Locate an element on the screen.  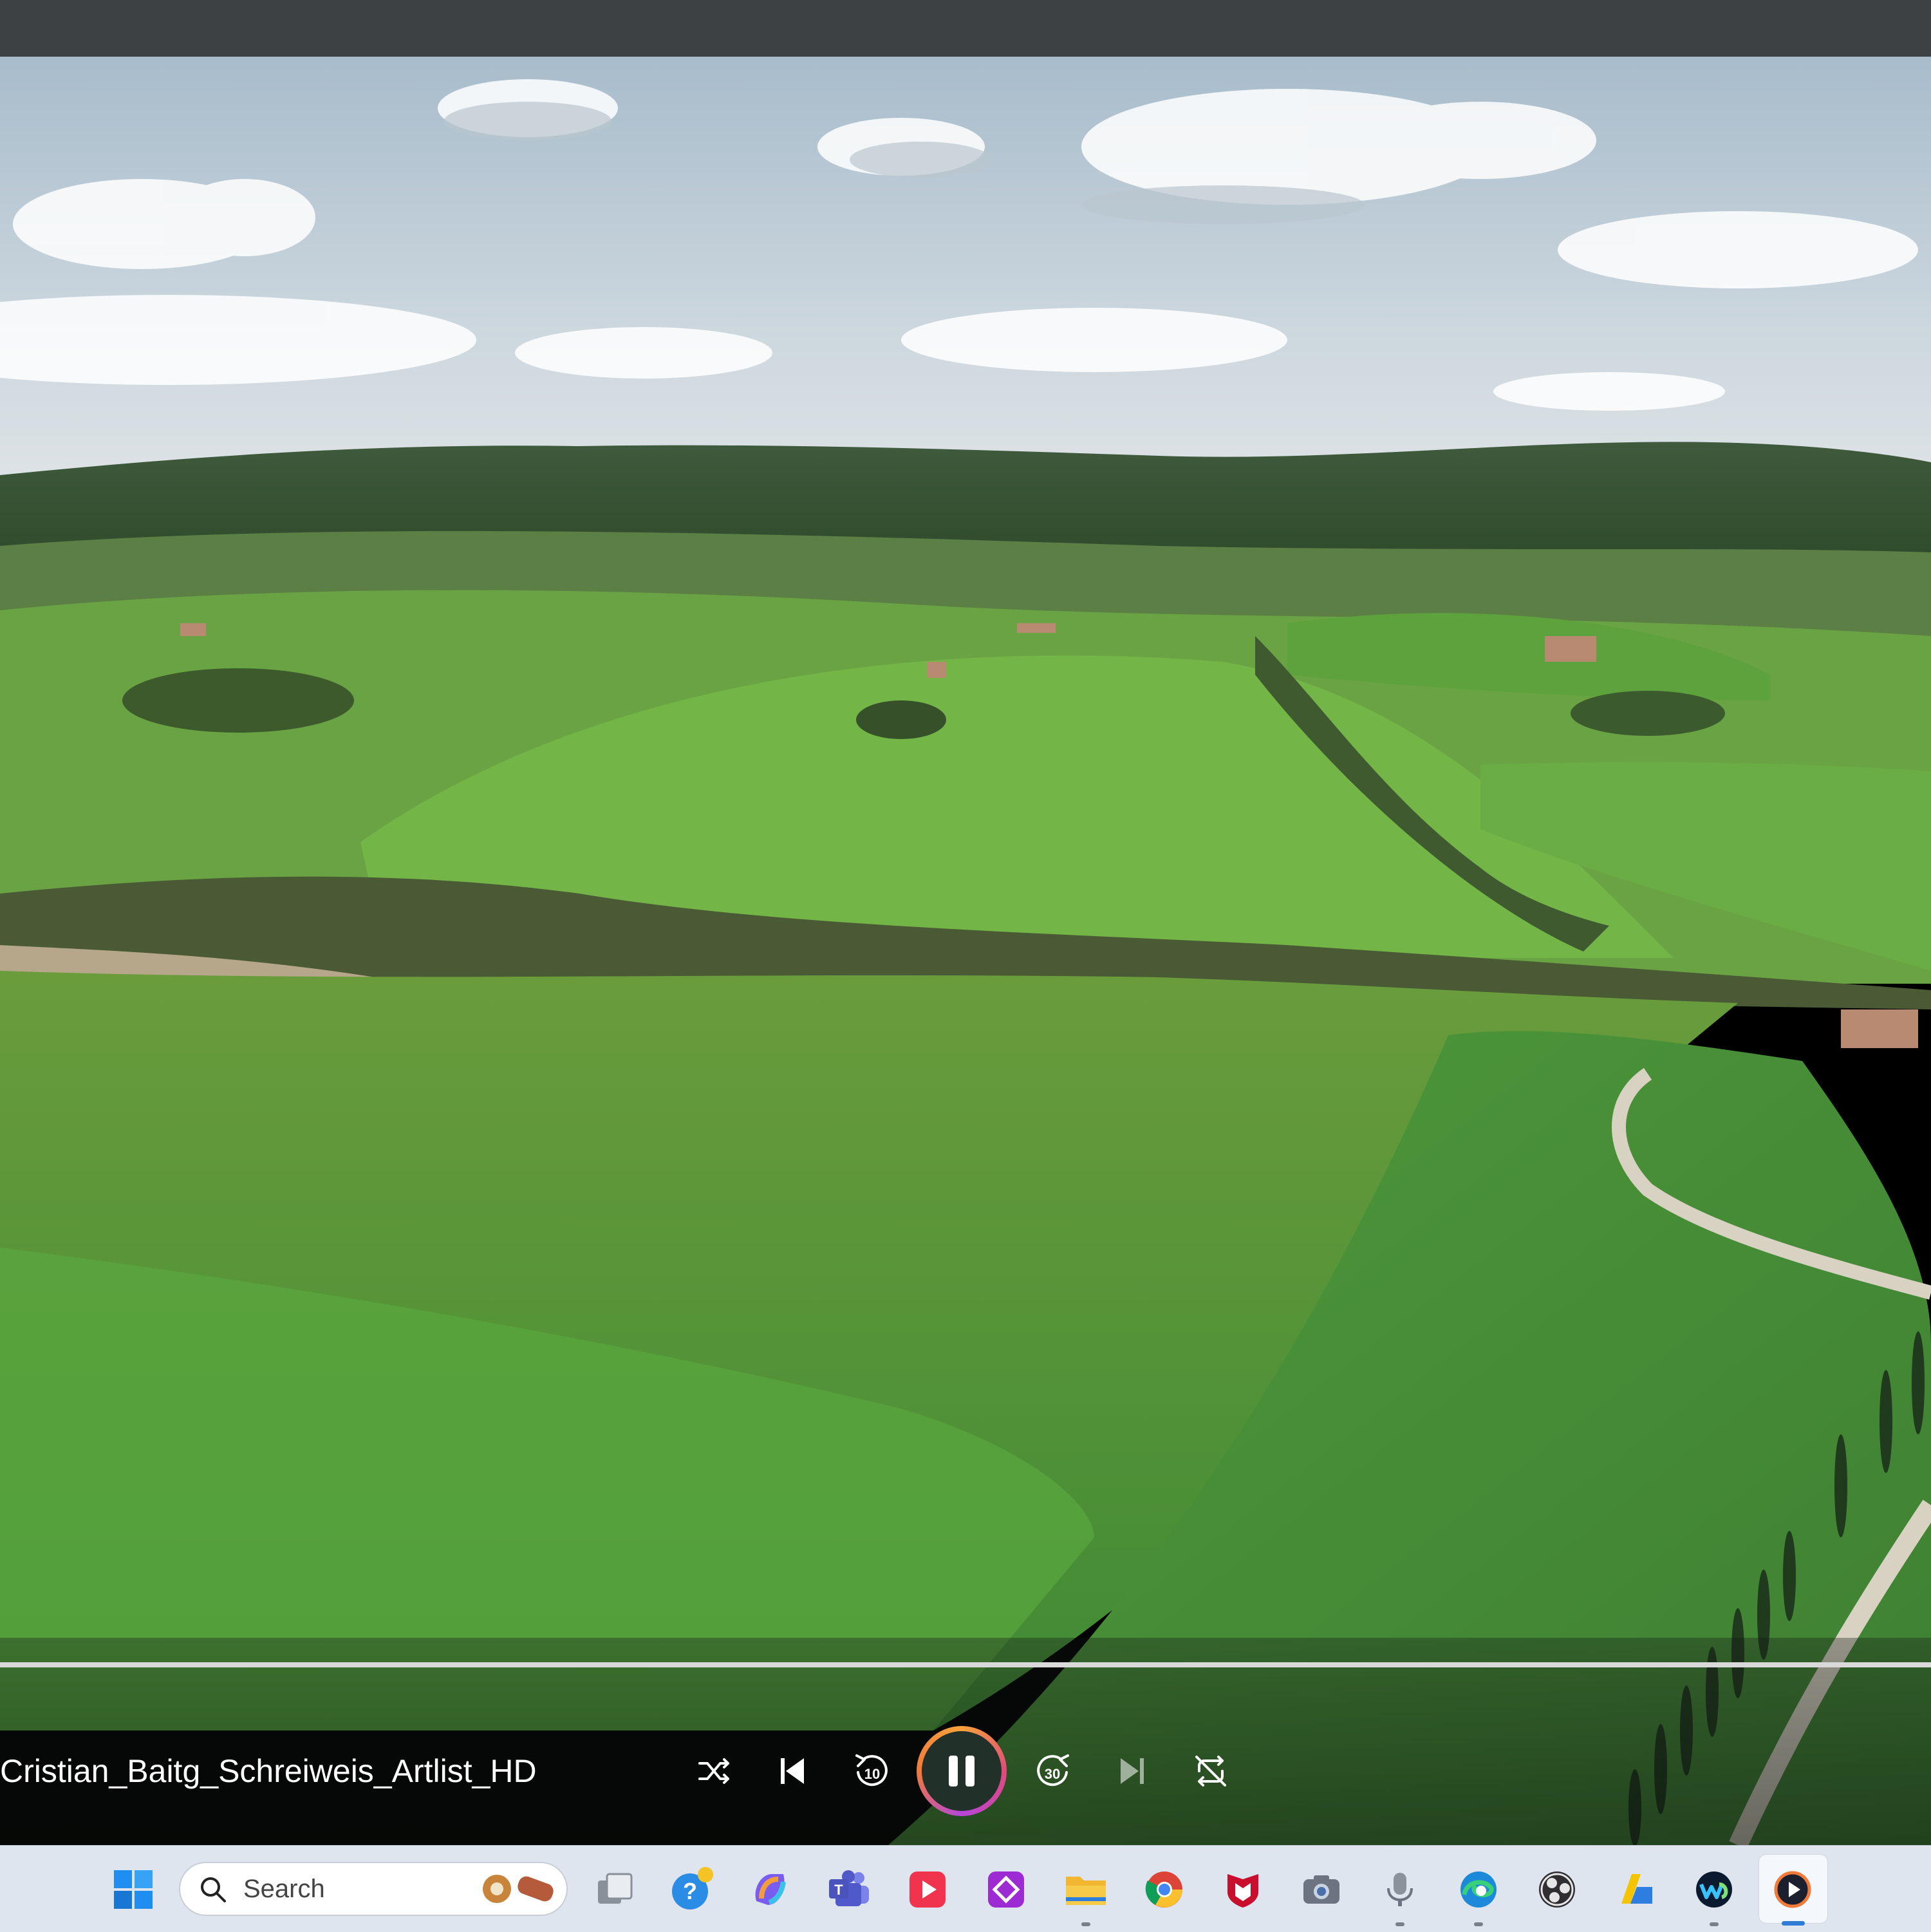
copilot-app is located at coordinates (771, 1889).